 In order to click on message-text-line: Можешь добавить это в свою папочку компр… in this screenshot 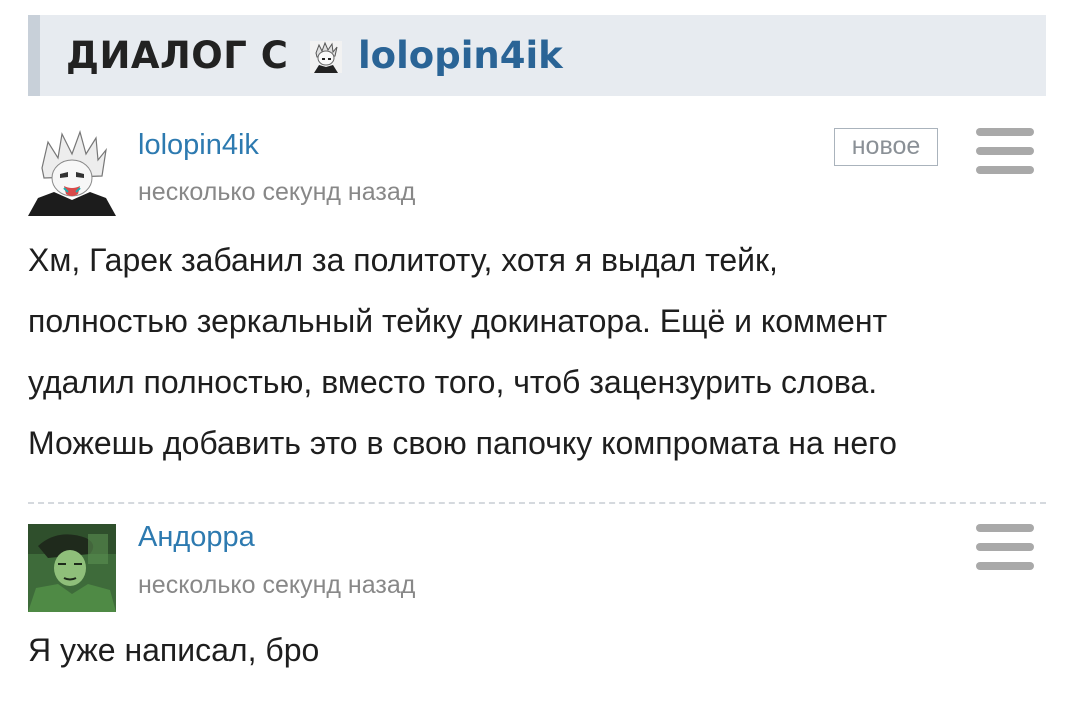, I will do `click(462, 443)`.